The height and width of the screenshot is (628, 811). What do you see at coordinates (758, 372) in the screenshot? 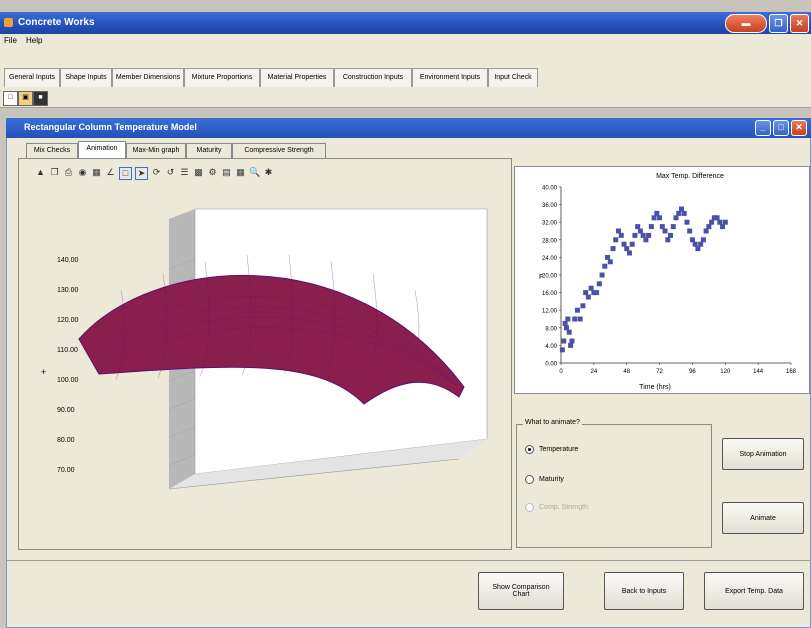
I see `x-tick-label: 144` at bounding box center [758, 372].